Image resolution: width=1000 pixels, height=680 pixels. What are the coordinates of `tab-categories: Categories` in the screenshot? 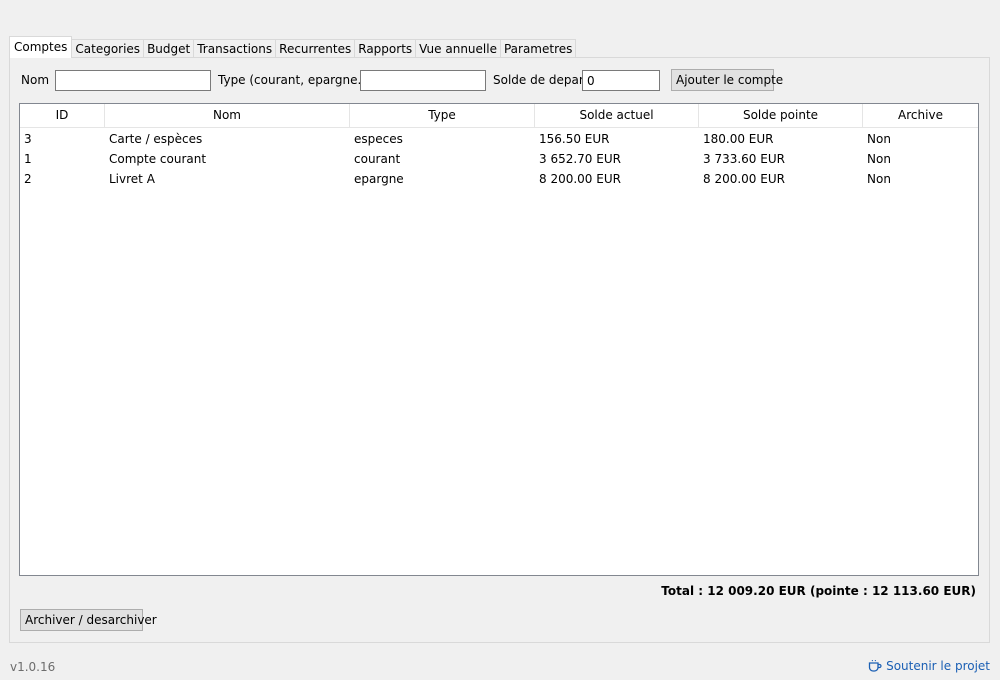 It's located at (108, 48).